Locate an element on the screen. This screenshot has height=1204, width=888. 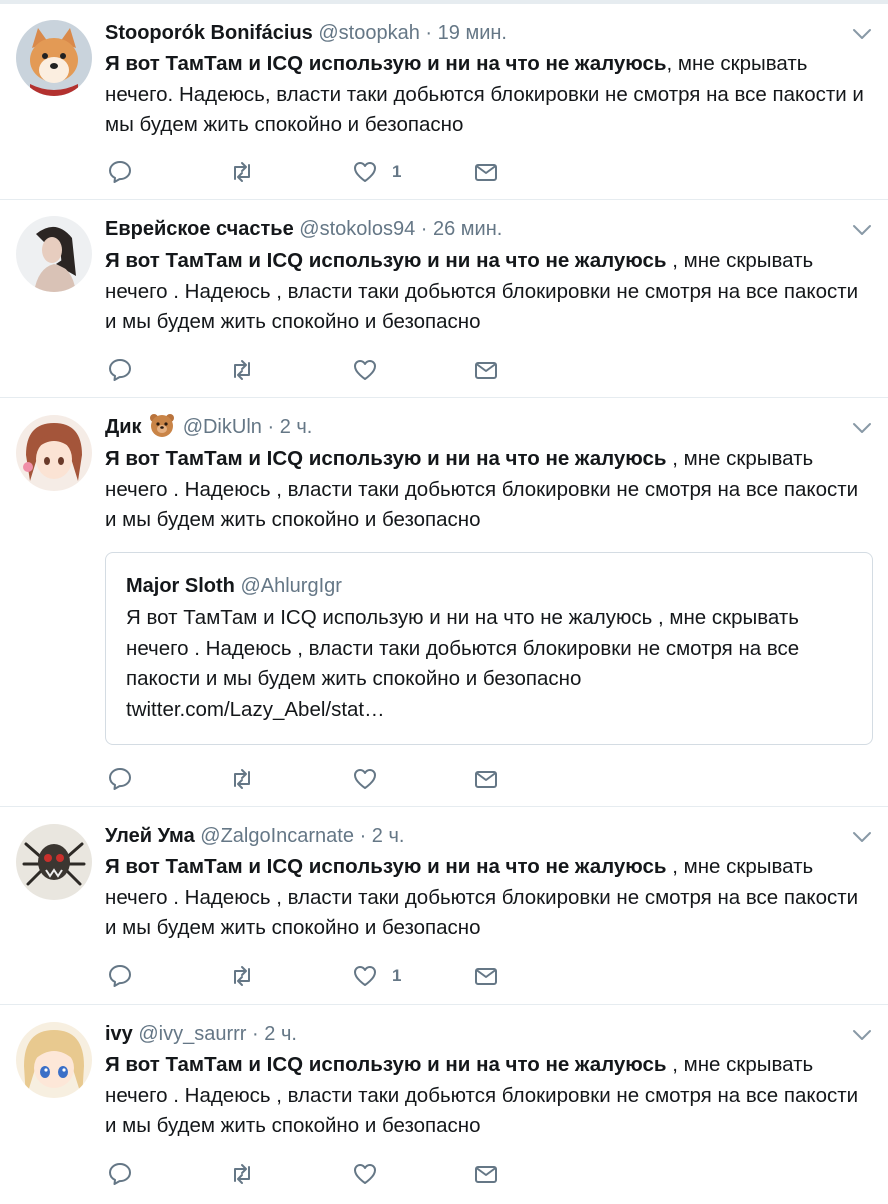
timestamp: 26 мин. is located at coordinates (467, 229).